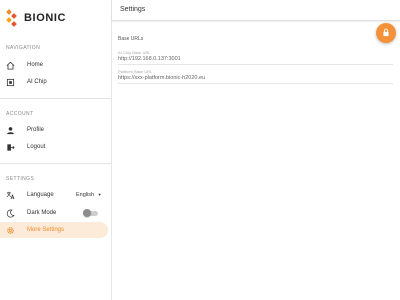 The height and width of the screenshot is (300, 400). Describe the element at coordinates (54, 82) in the screenshot. I see `sidebar-item-ai-chip: AI Chip` at that location.